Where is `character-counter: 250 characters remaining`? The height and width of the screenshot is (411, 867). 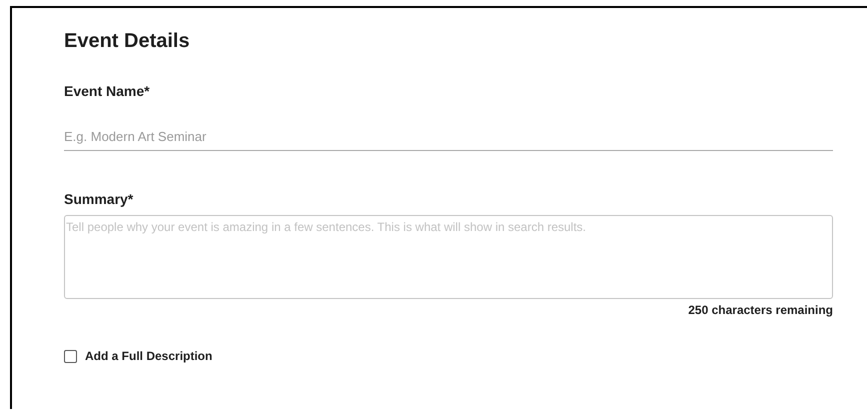
character-counter: 250 characters remaining is located at coordinates (760, 310).